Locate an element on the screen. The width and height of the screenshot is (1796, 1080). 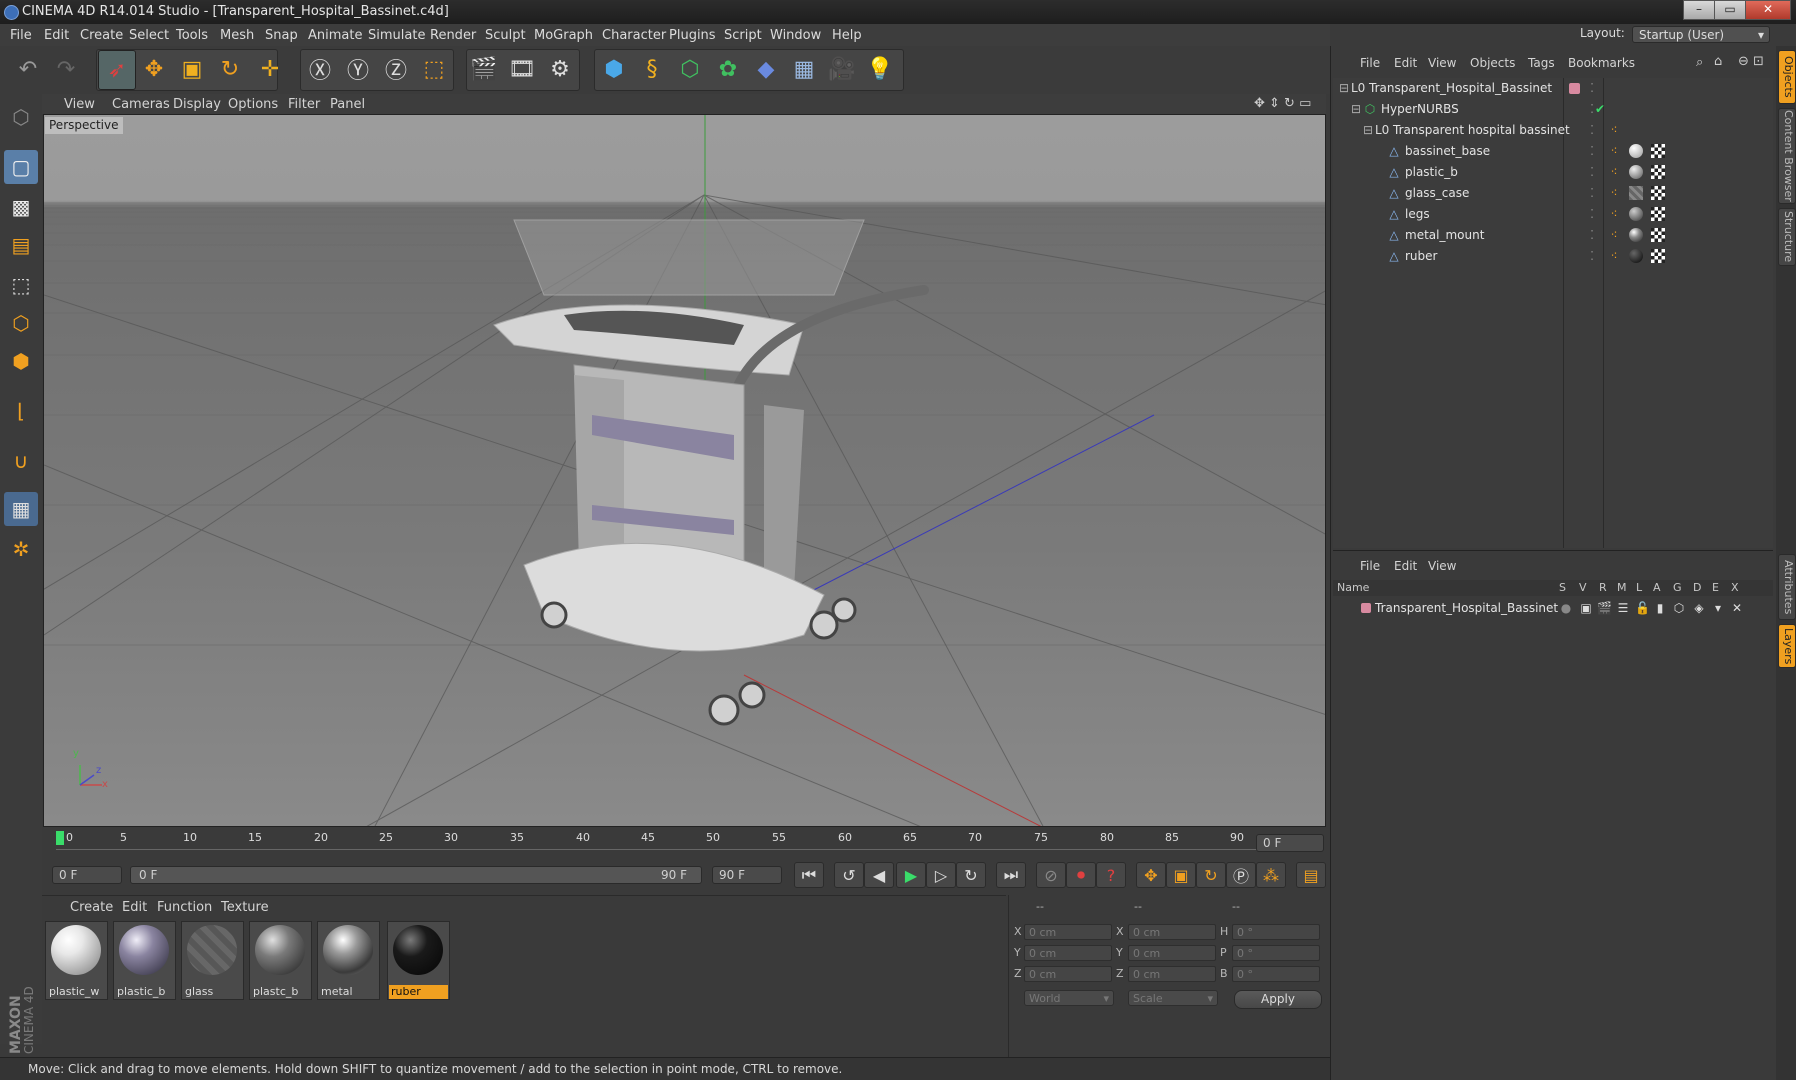
render-view-icon: 🎬 is located at coordinates (484, 69).